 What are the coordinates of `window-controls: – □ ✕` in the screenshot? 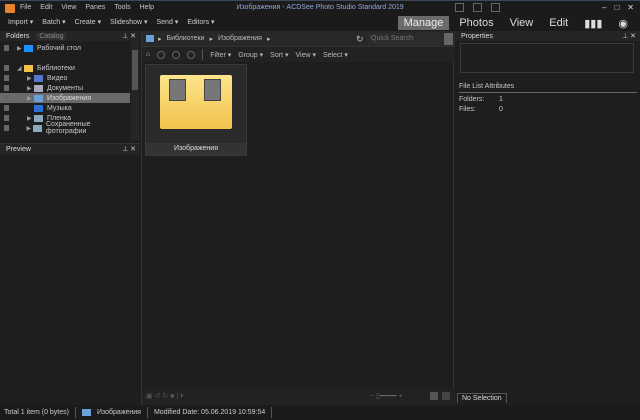 It's located at (618, 7).